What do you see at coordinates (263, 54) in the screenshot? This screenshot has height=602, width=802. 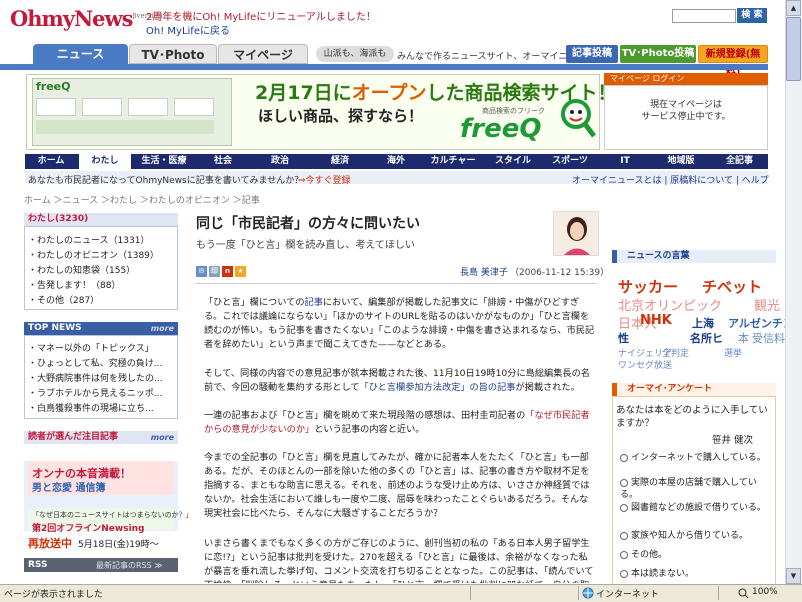 I see `tab-mypage: マイページ` at bounding box center [263, 54].